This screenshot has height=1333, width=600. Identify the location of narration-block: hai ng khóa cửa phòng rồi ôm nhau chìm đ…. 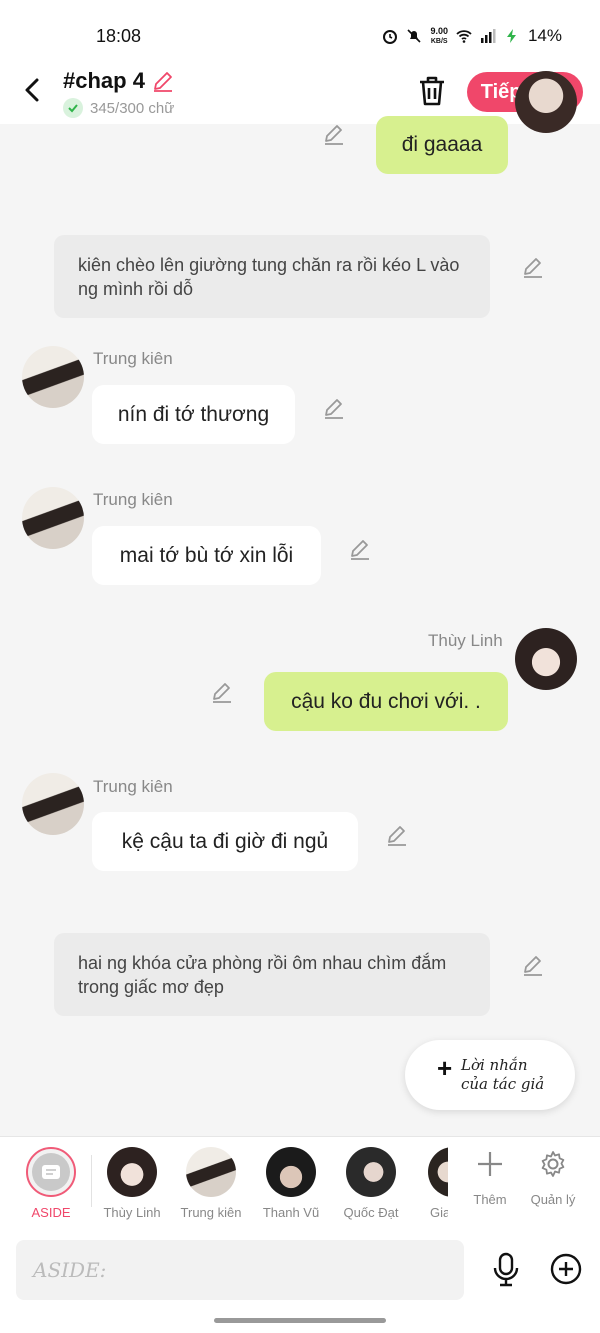
(272, 974).